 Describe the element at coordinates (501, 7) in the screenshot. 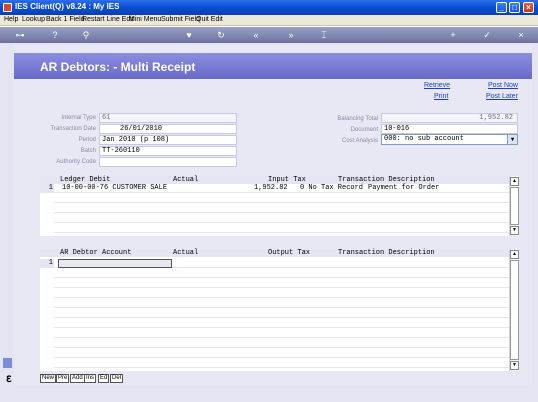

I see `minimize-button: _` at that location.